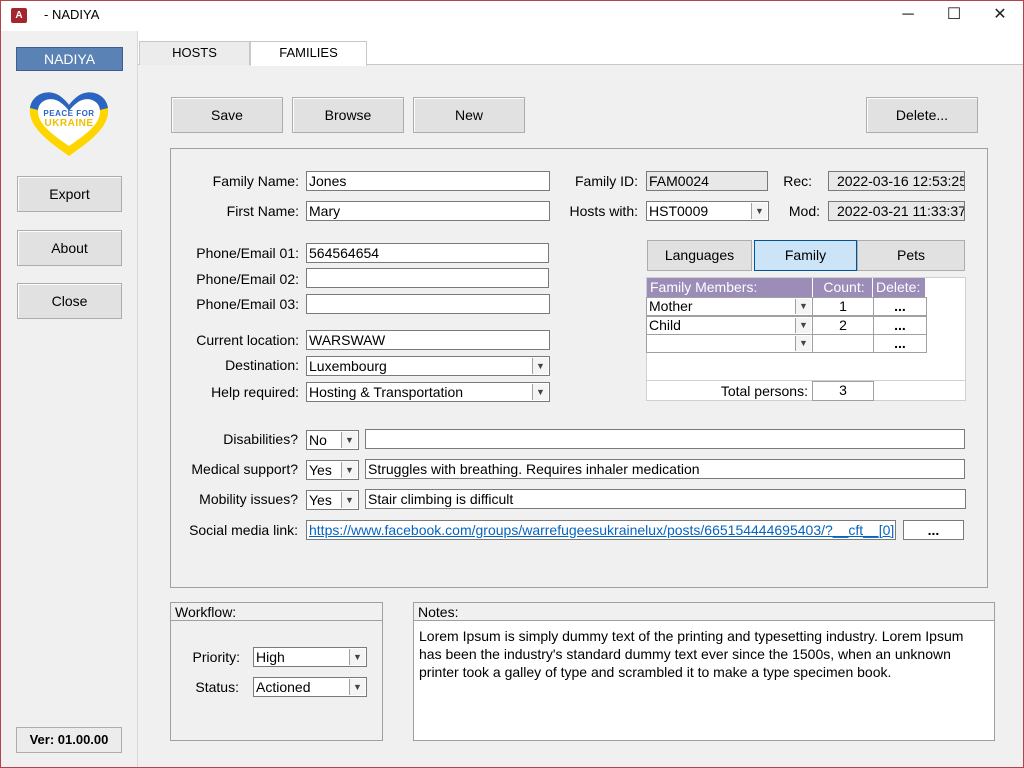 The width and height of the screenshot is (1024, 768). What do you see at coordinates (310, 657) in the screenshot?
I see `priority-dropdown: High ▼` at bounding box center [310, 657].